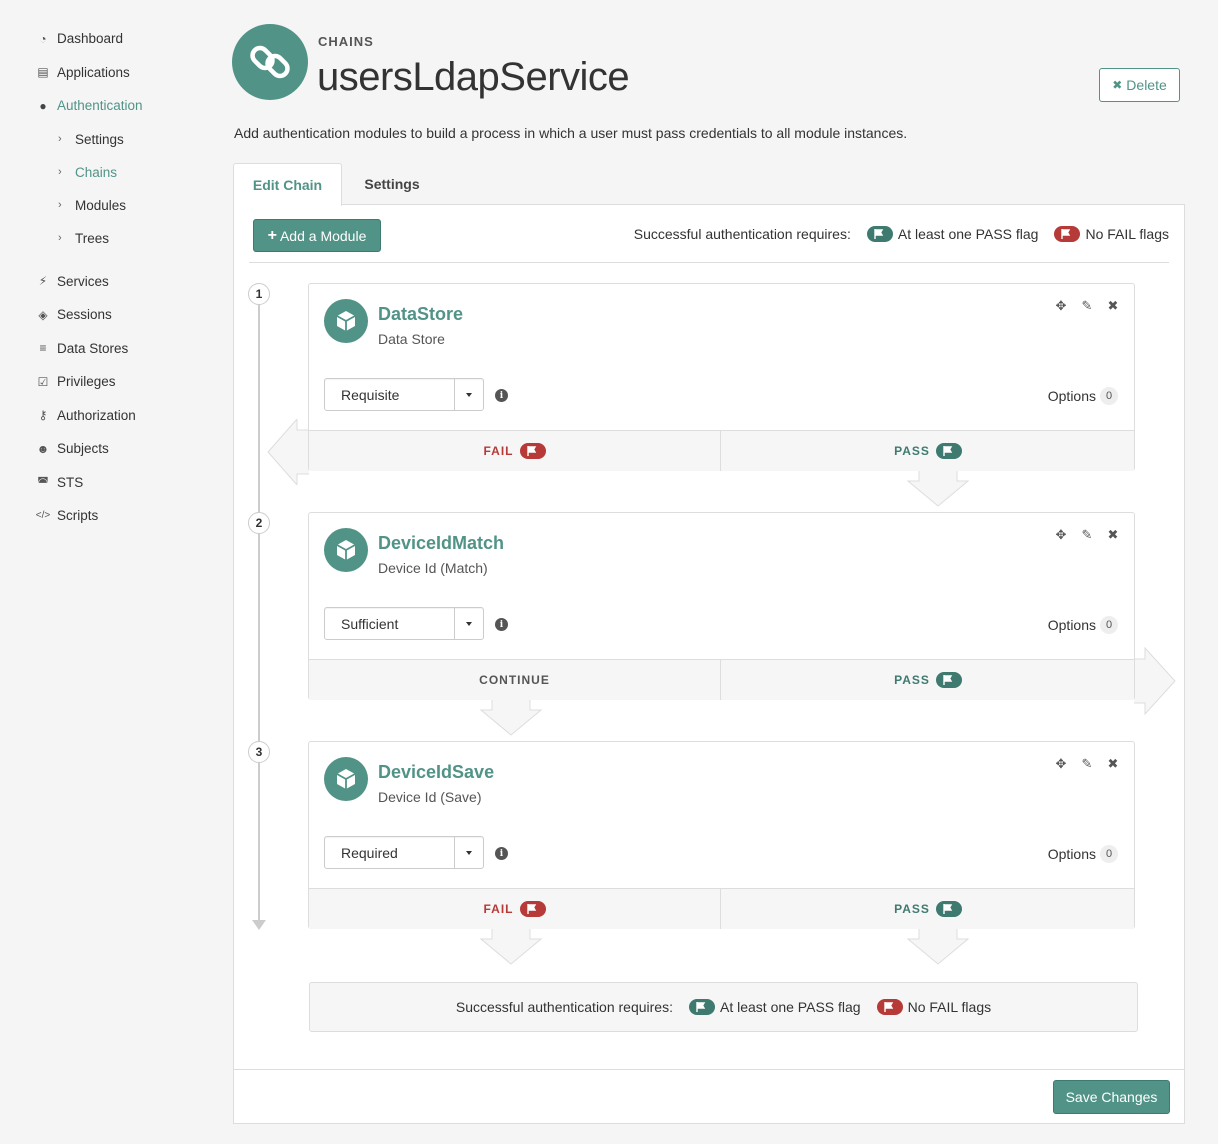 This screenshot has height=1144, width=1218. I want to click on step-number: 2, so click(259, 523).